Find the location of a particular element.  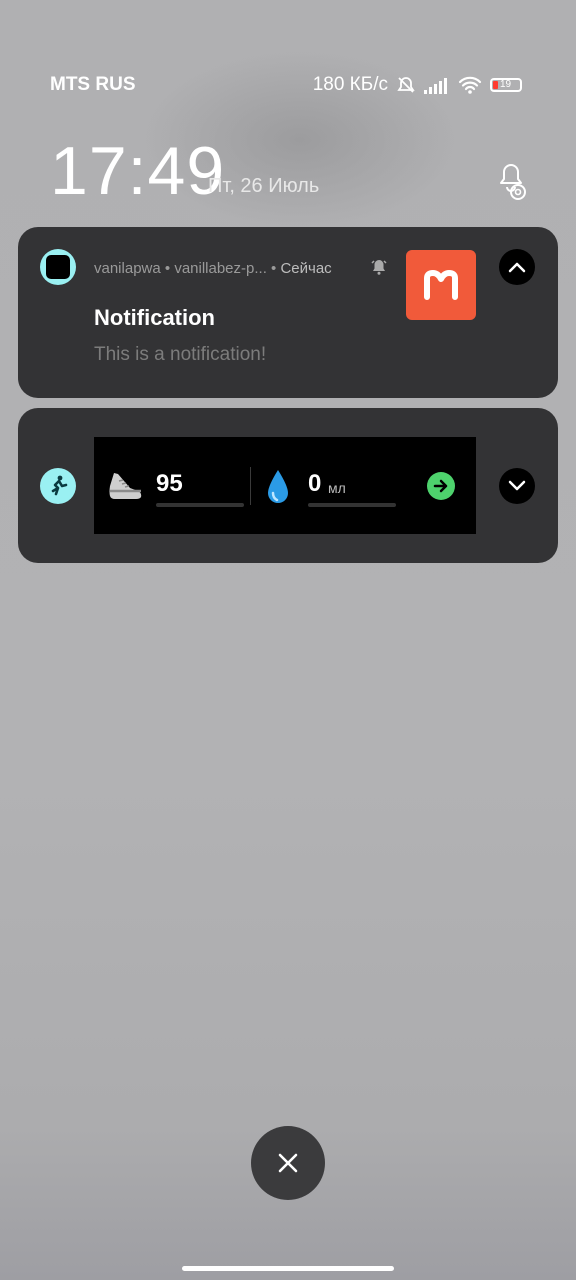

status-bar: MTS RUS 180 КБ/с 19 is located at coordinates (286, 85).